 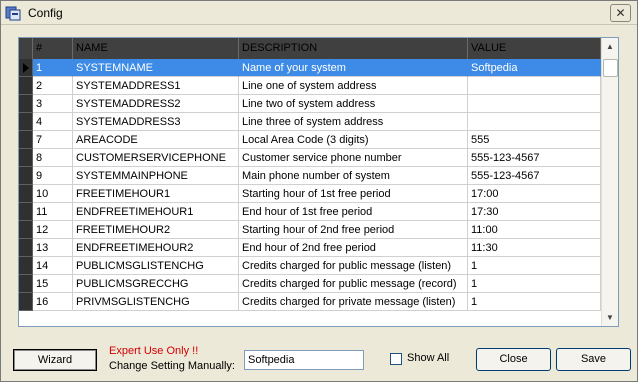 I want to click on vertical-scrollbar: ▲ ▼, so click(x=609, y=182).